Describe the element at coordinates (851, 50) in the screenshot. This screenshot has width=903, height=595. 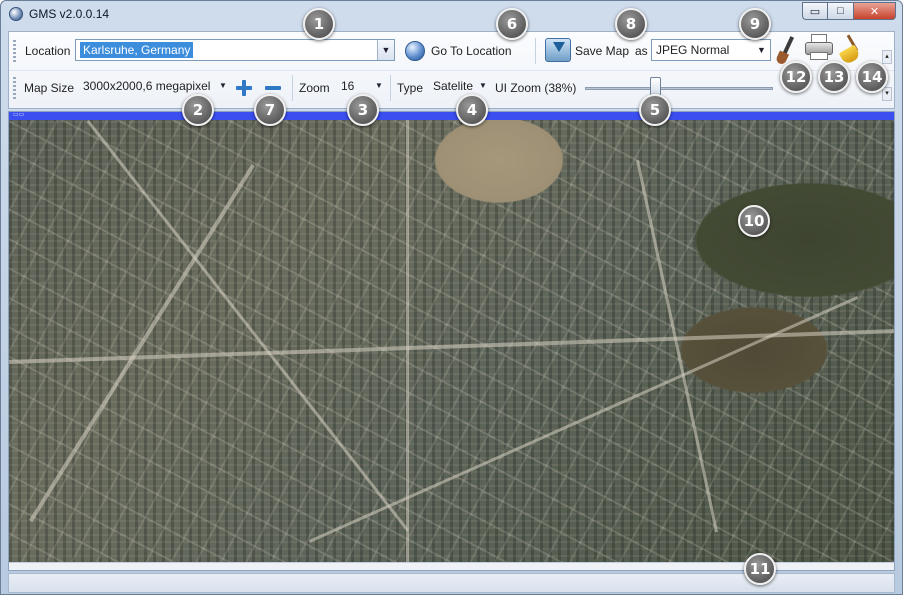
I see `broom-icon` at that location.